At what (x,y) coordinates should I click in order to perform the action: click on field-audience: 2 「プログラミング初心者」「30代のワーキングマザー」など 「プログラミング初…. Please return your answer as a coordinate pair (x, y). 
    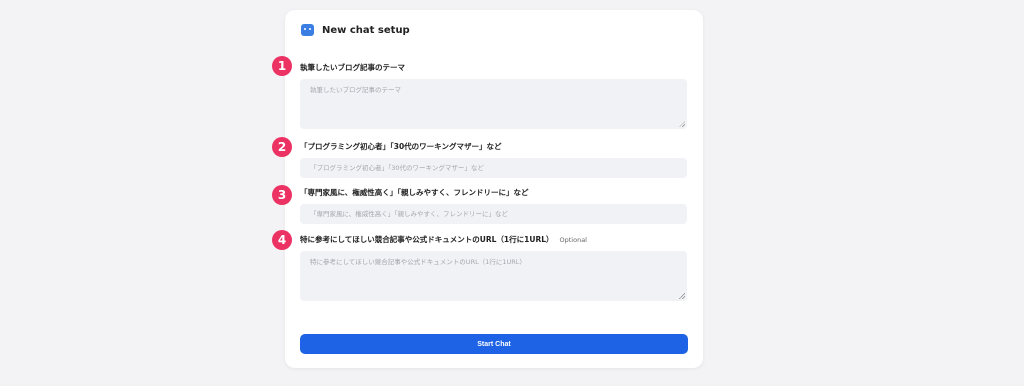
    Looking at the image, I should click on (480, 157).